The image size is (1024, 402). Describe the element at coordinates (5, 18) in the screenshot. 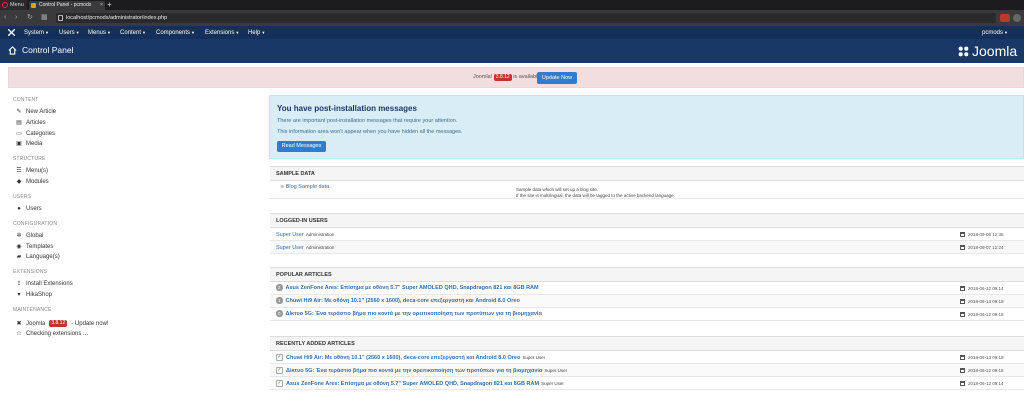

I see `back-icon: ‹` at that location.